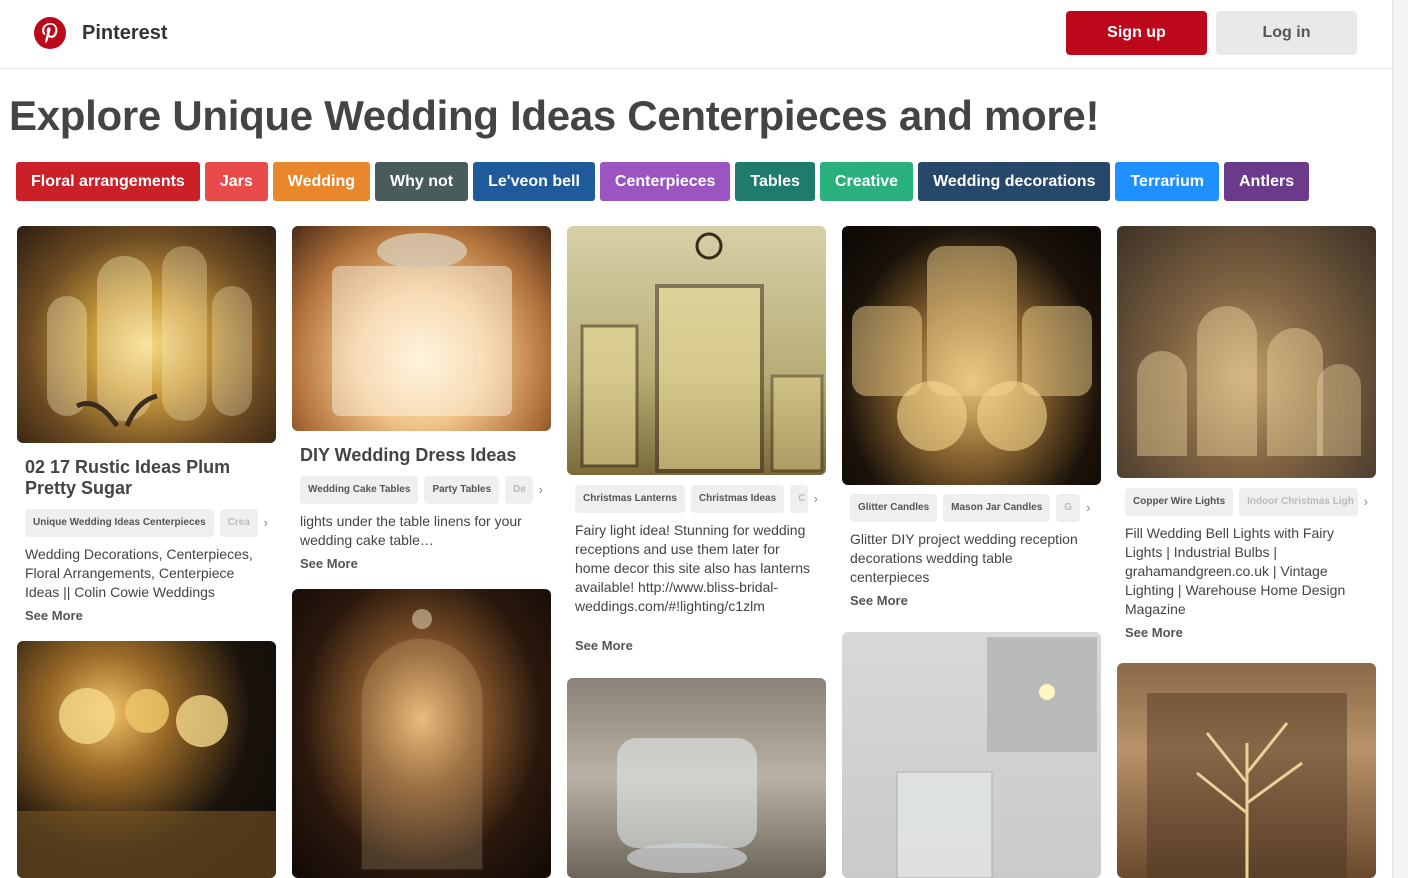  What do you see at coordinates (1167, 181) in the screenshot?
I see `chip-terrarium: Terrarium` at bounding box center [1167, 181].